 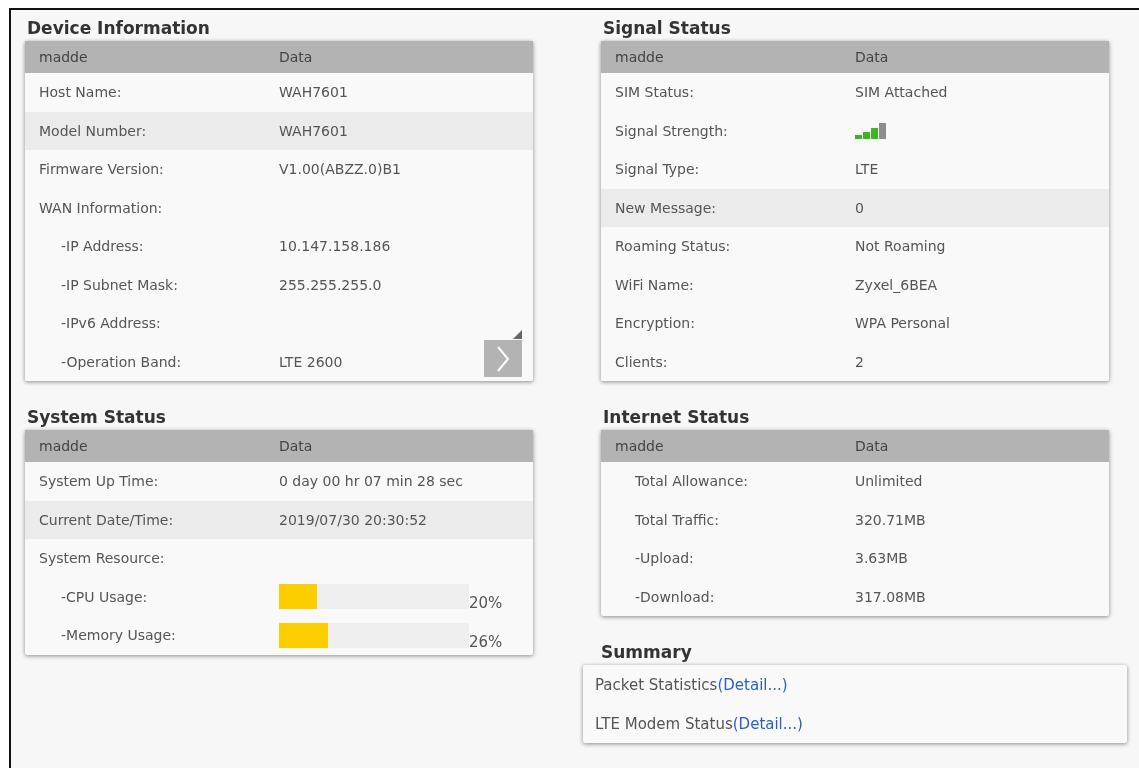 What do you see at coordinates (896, 284) in the screenshot?
I see `row-value: Zyxel_6BEA` at bounding box center [896, 284].